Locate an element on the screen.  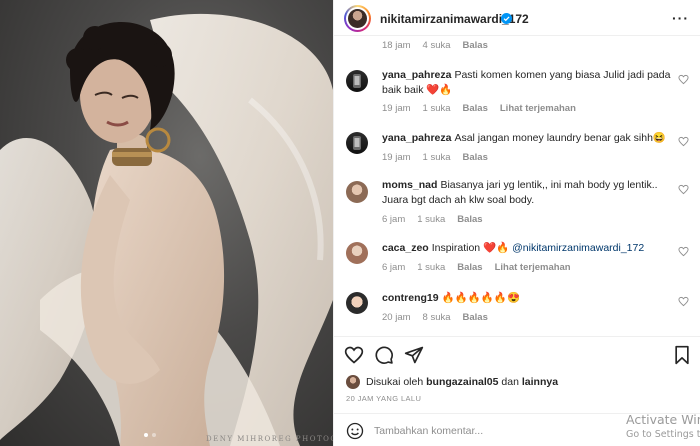
comment-text: contreng19 🔥🔥🔥🔥🔥😍 is located at coordinates (451, 298).